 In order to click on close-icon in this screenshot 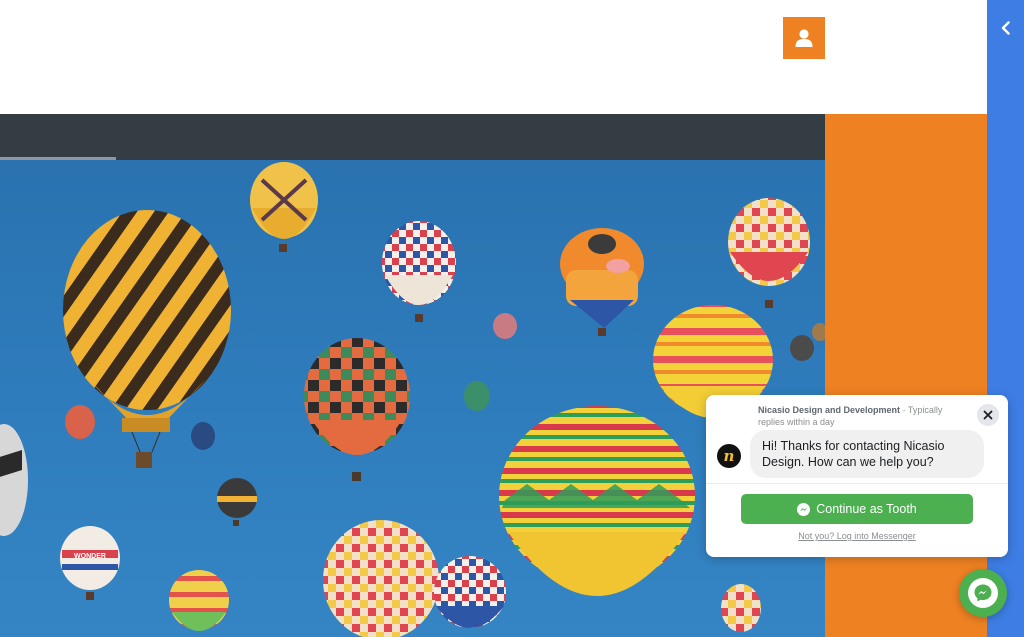, I will do `click(988, 415)`.